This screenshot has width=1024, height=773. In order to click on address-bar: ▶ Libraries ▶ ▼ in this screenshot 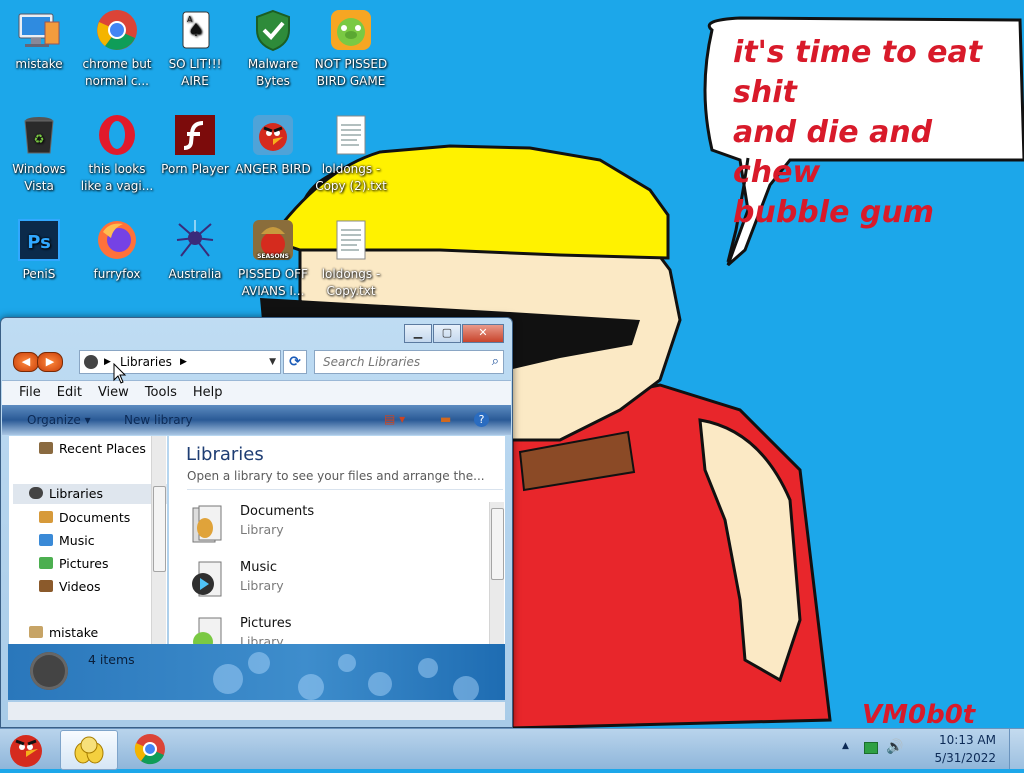, I will do `click(180, 362)`.